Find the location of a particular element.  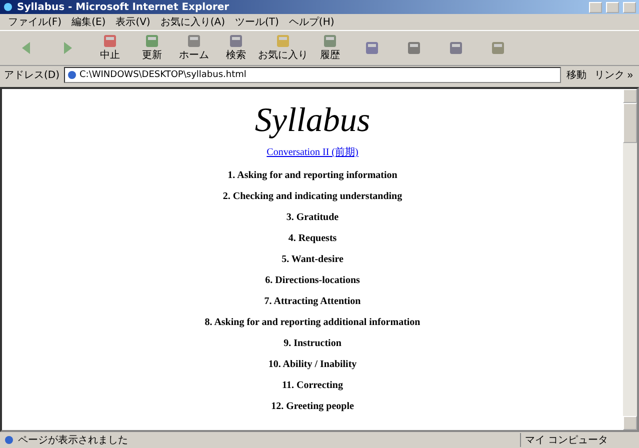

menu-item: ファイル(F) is located at coordinates (35, 22).